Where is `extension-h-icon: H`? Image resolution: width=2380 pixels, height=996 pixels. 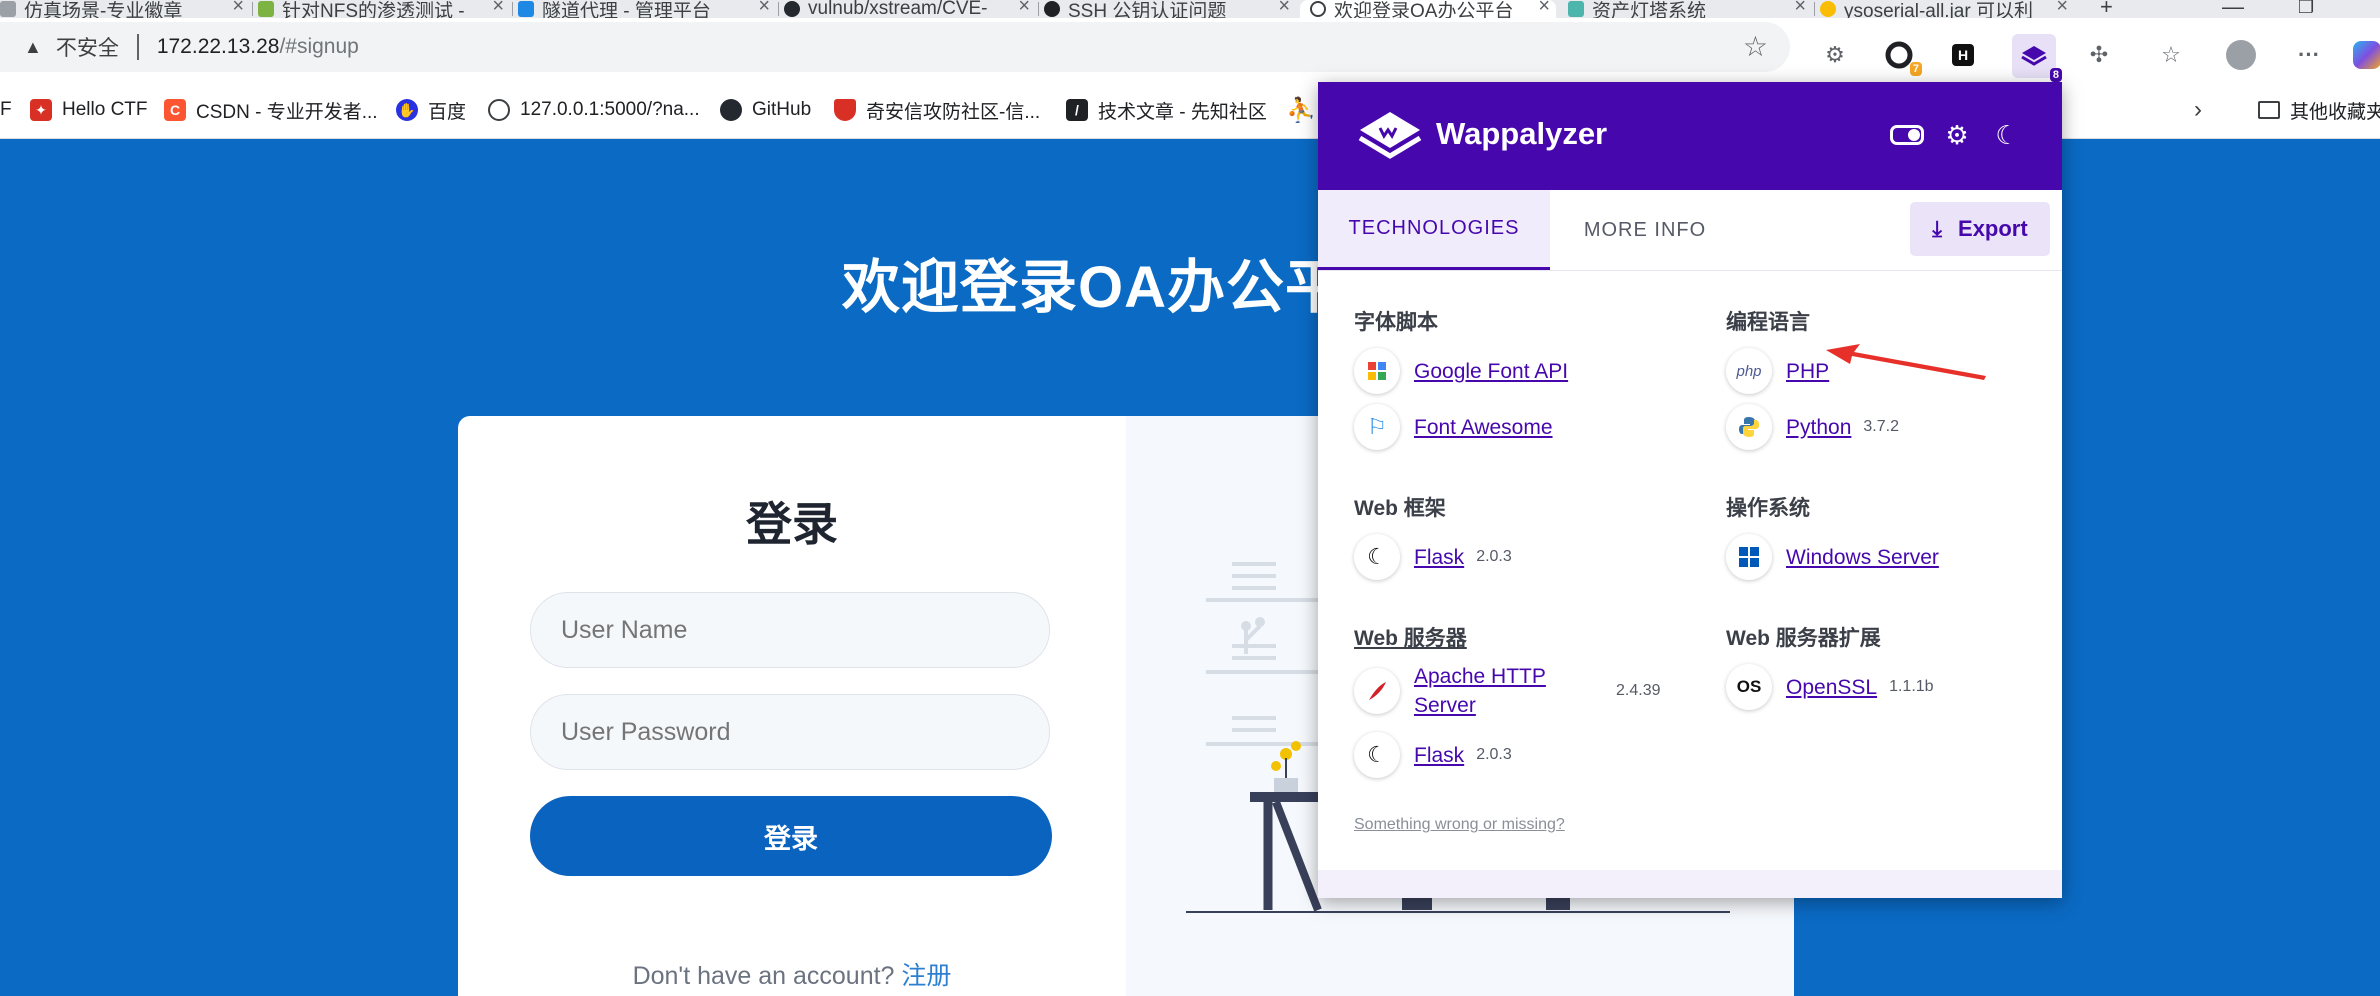 extension-h-icon: H is located at coordinates (1963, 55).